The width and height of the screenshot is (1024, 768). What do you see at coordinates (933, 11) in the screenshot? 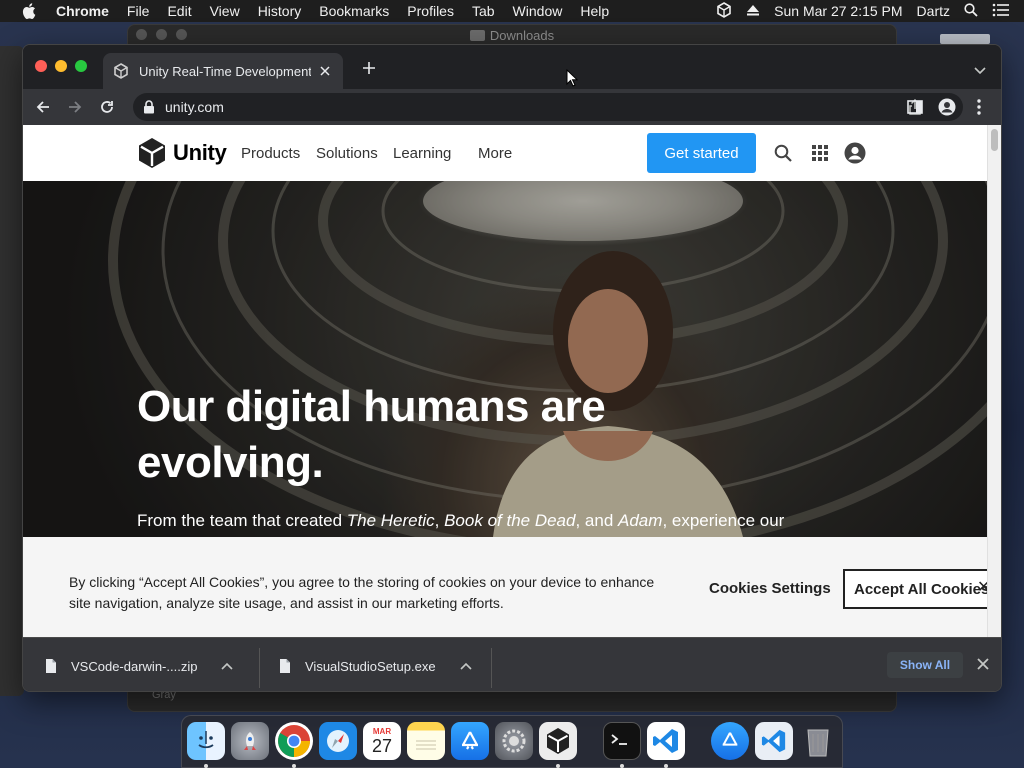
I see `menubar-user: Dartz` at bounding box center [933, 11].